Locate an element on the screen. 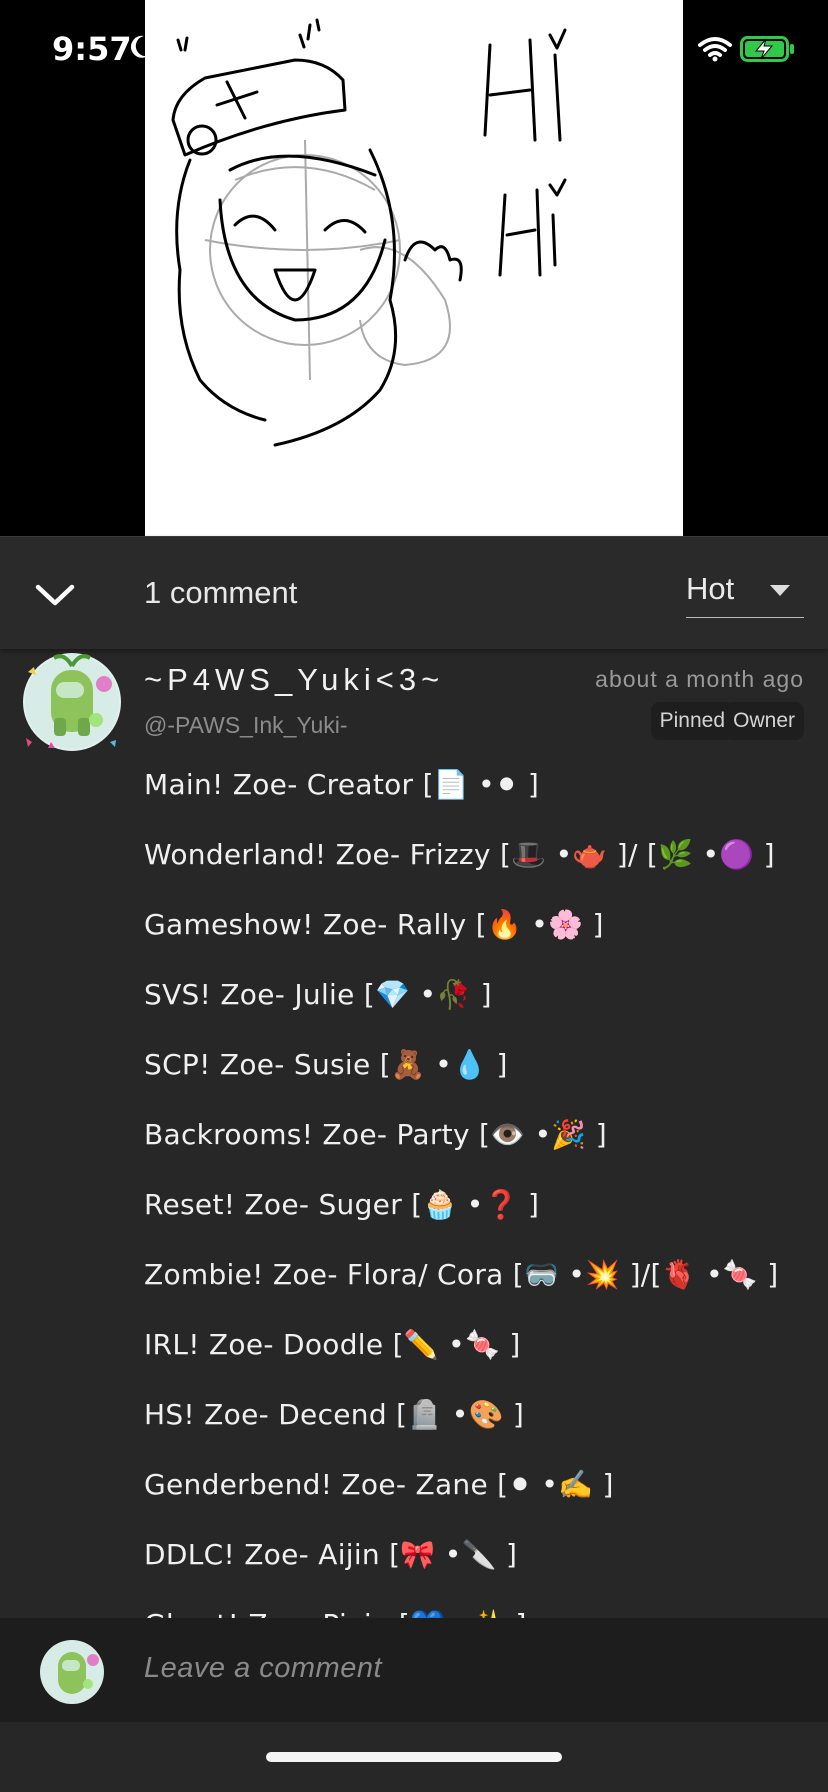  wifi-icon is located at coordinates (715, 49).